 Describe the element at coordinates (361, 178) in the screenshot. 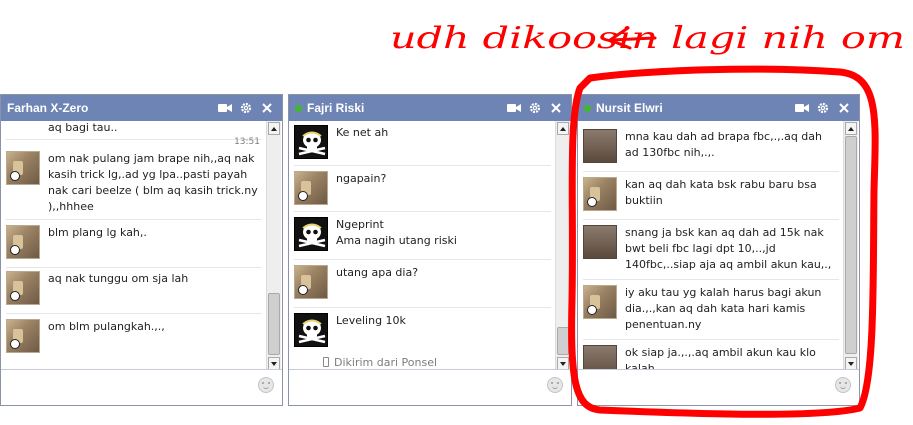

I see `message-text: ngapain?` at that location.